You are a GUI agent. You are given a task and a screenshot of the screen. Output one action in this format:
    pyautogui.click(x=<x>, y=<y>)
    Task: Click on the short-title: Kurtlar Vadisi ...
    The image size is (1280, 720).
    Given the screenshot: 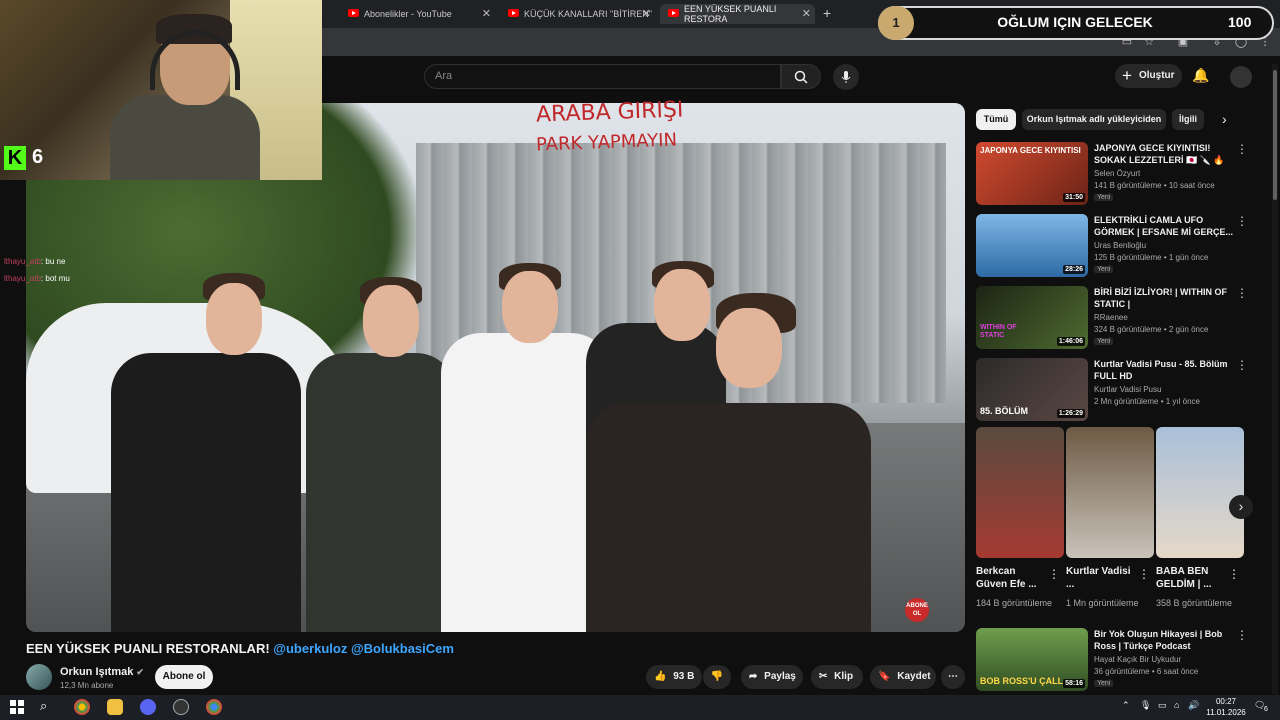 What is the action you would take?
    pyautogui.click(x=1101, y=578)
    